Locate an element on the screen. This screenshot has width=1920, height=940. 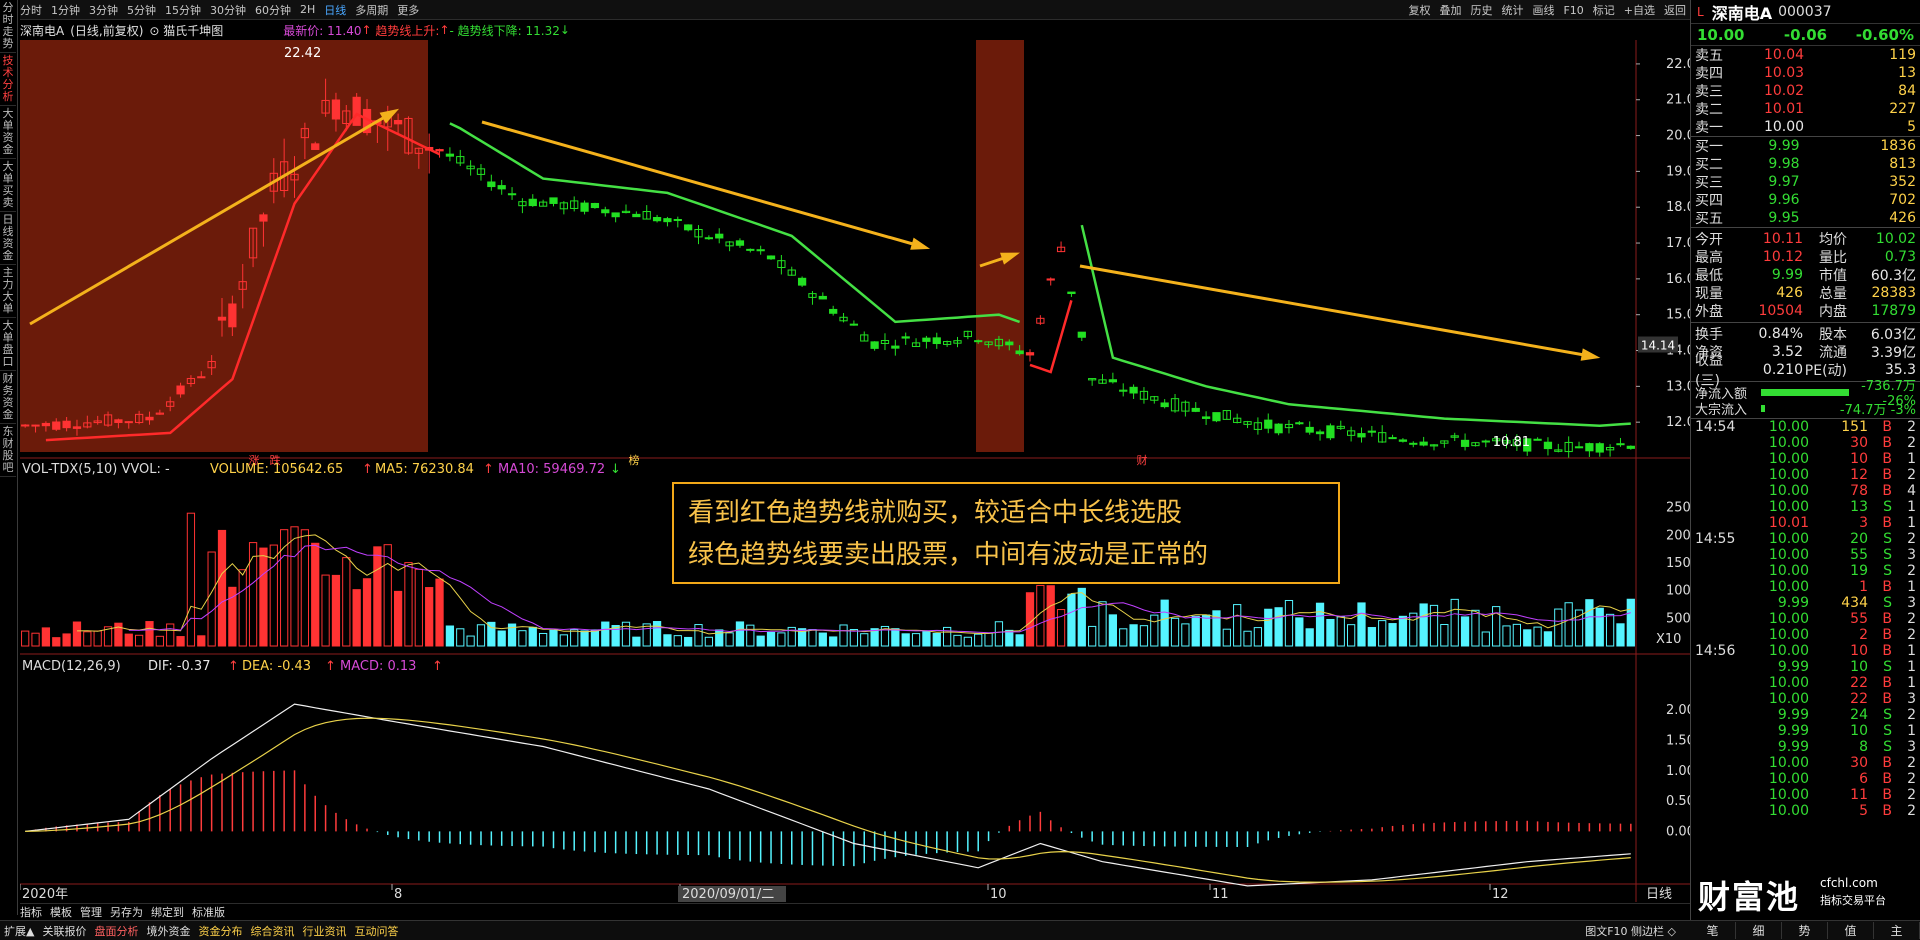
tool-button-6: 标记 is located at coordinates (1604, 10).